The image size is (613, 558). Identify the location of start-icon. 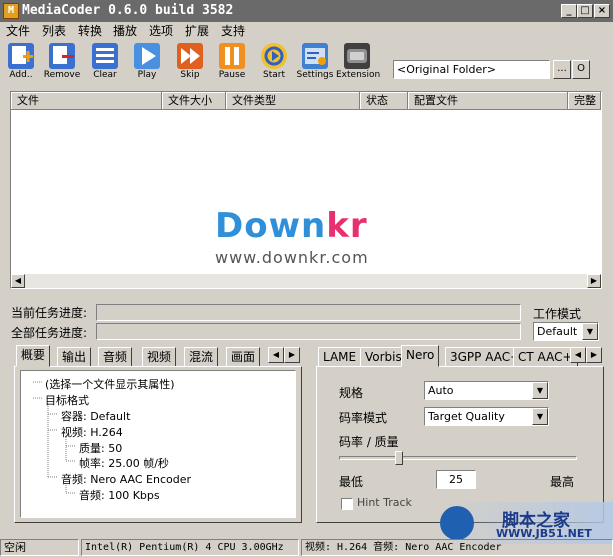
(274, 56).